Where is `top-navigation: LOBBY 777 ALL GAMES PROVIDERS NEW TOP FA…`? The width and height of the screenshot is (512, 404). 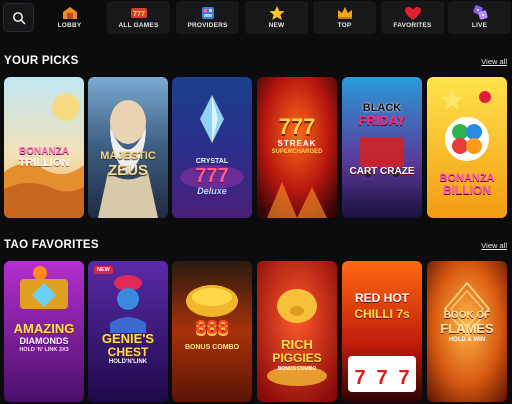 top-navigation: LOBBY 777 ALL GAMES PROVIDERS NEW TOP FA… is located at coordinates (256, 18).